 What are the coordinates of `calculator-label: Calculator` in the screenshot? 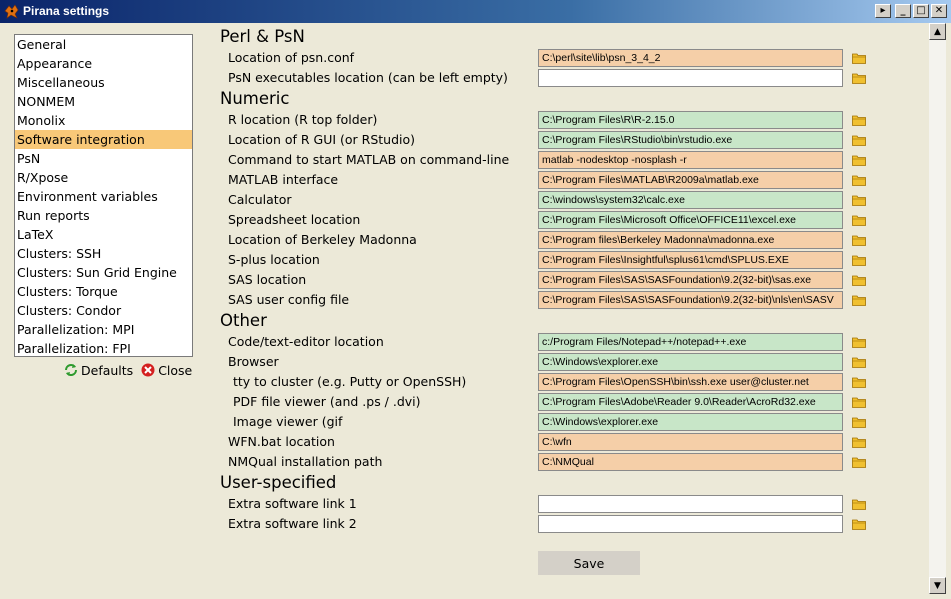 It's located at (260, 199).